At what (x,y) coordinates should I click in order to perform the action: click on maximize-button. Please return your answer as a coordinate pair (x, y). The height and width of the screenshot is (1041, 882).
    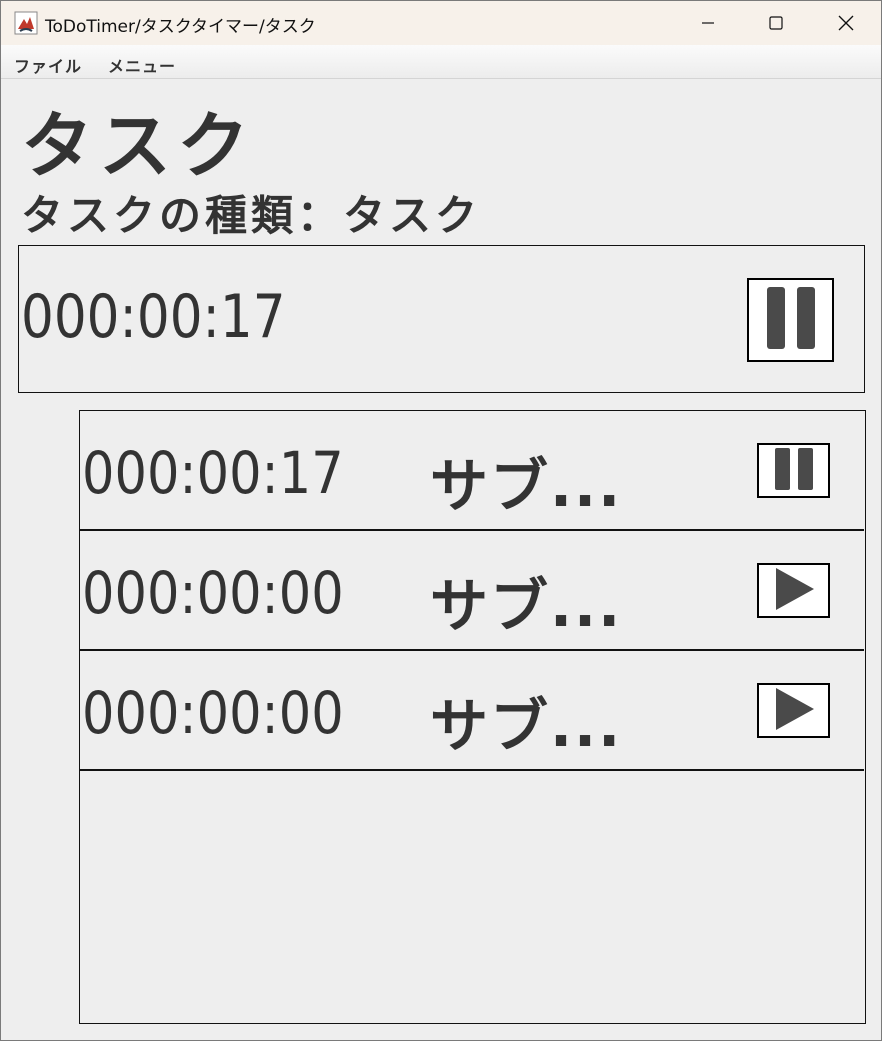
    Looking at the image, I should click on (776, 23).